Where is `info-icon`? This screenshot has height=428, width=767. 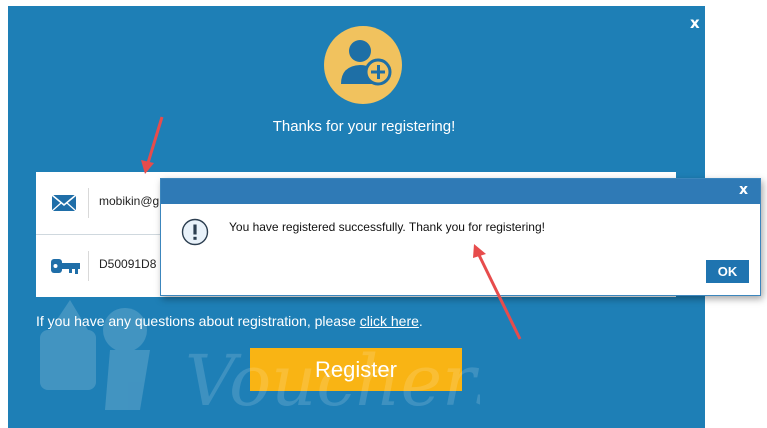 info-icon is located at coordinates (195, 232).